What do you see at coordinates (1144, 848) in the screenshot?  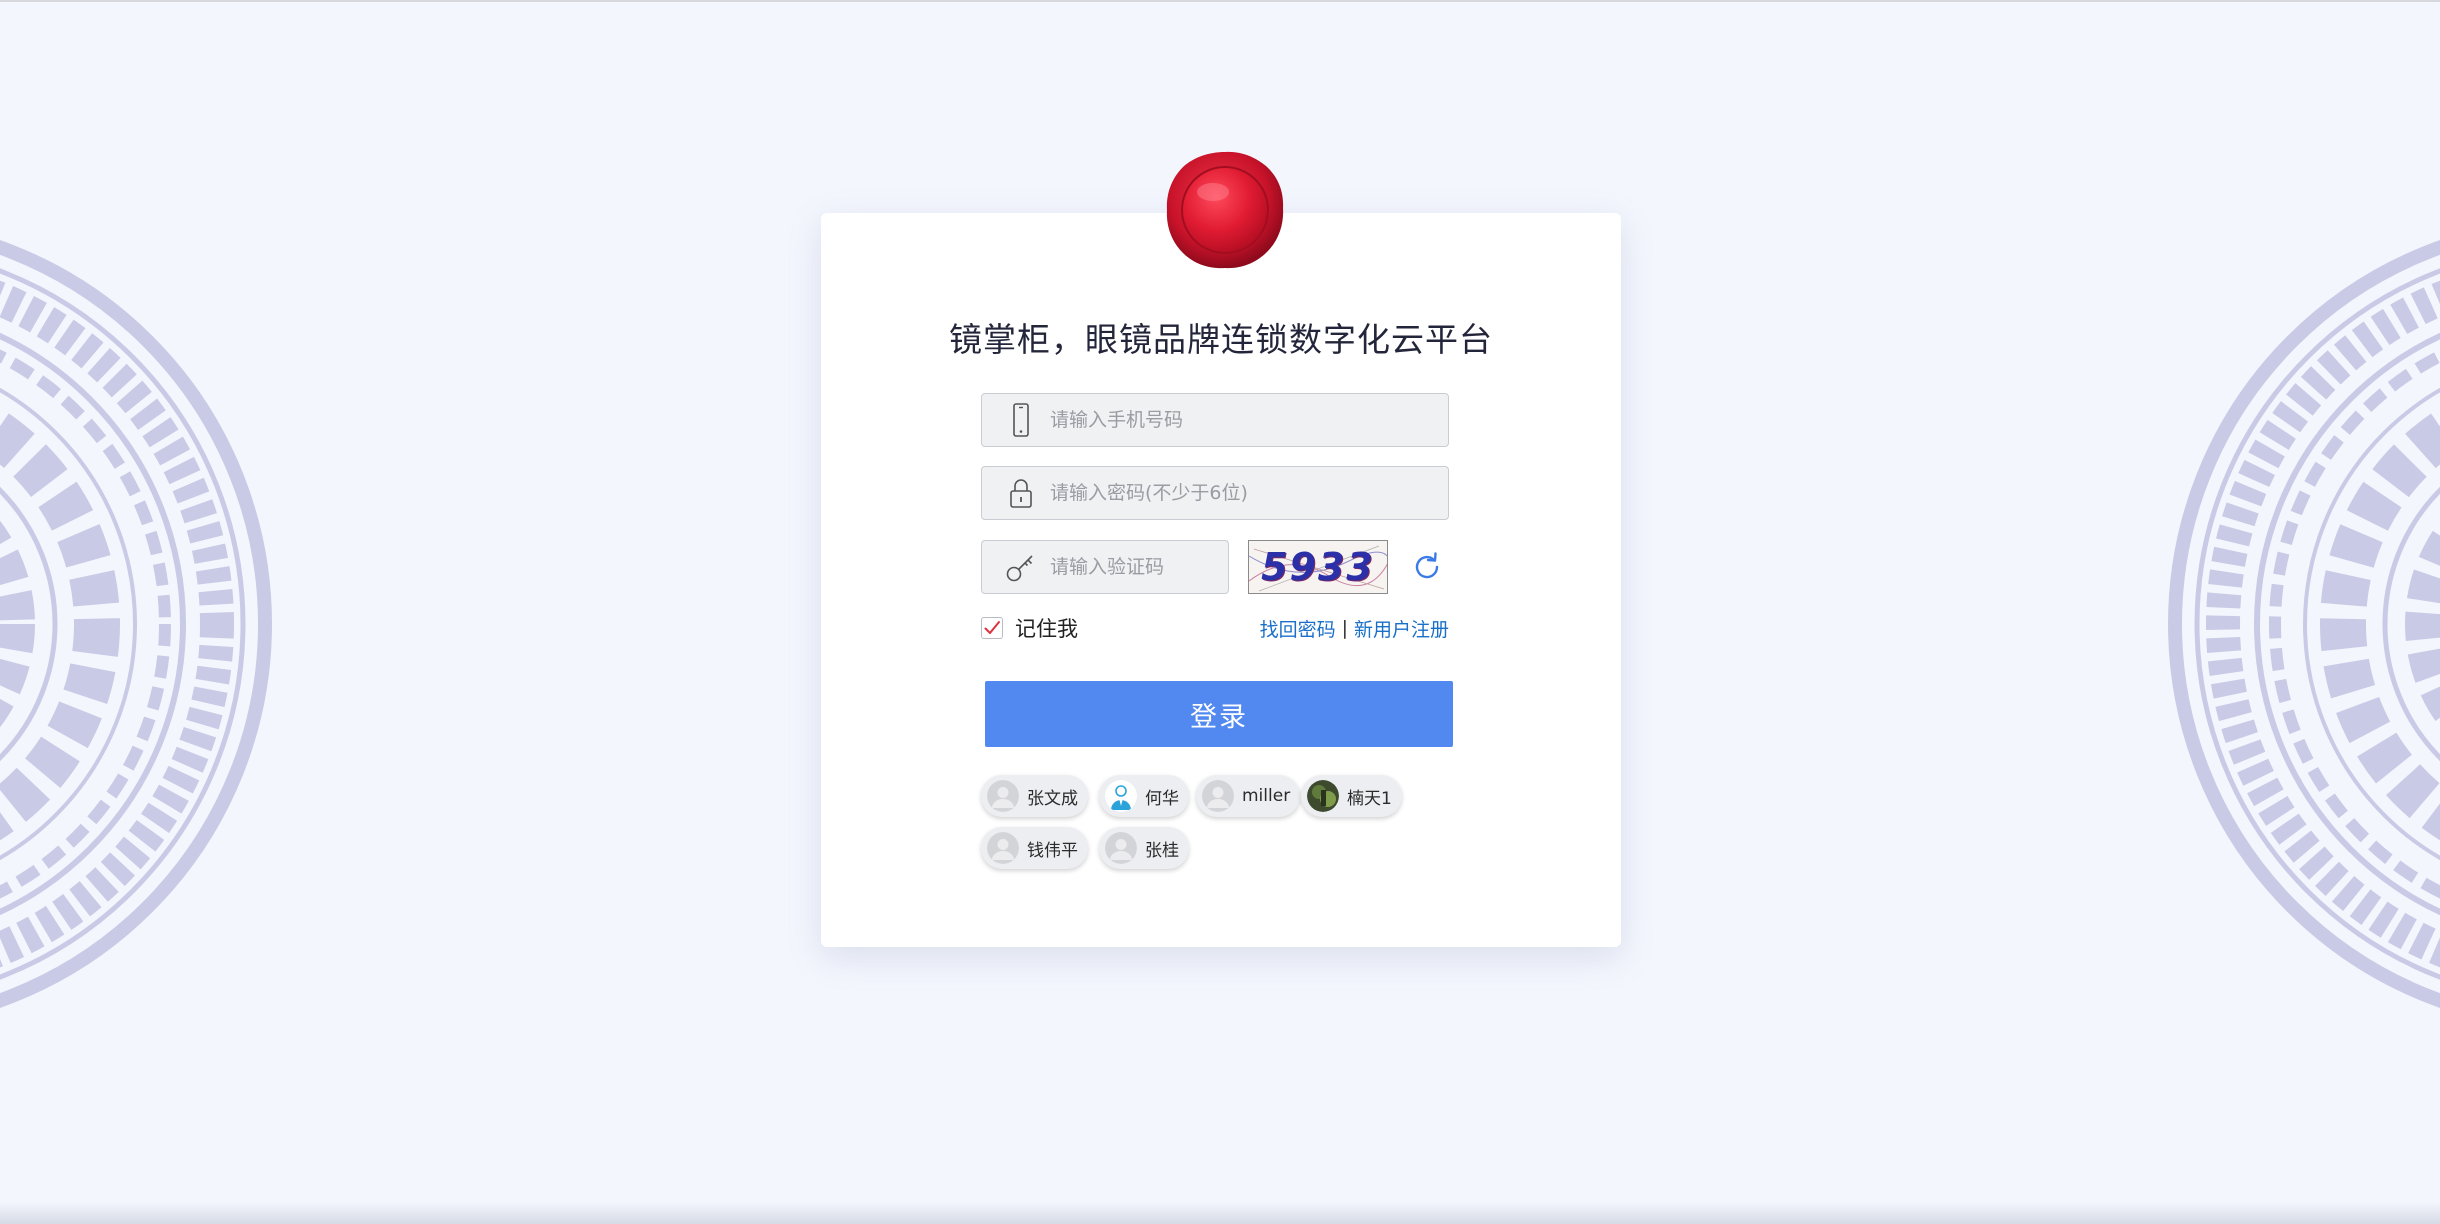 I see `quick-user-chip: 张桂` at bounding box center [1144, 848].